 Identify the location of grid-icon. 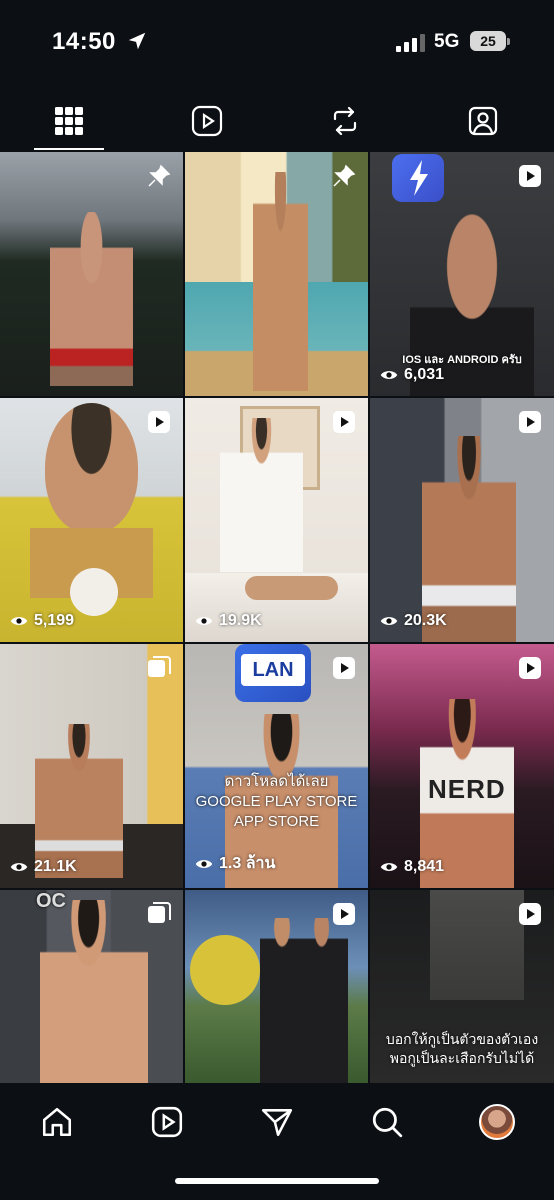
(69, 121).